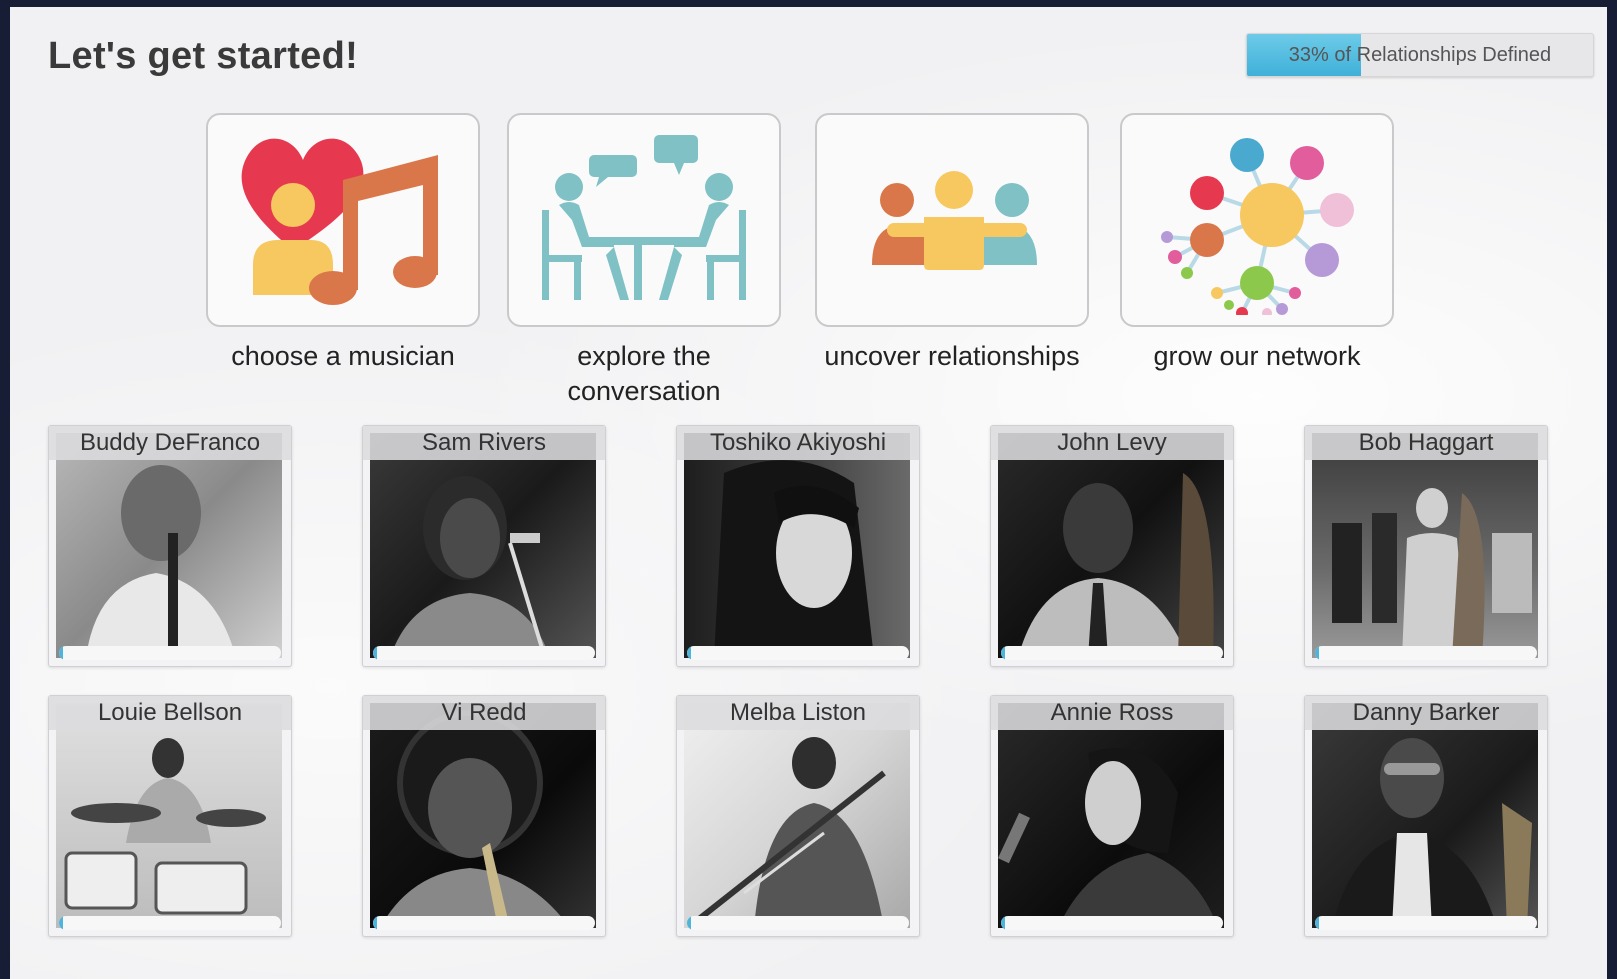  I want to click on network-graph-icon, so click(1257, 226).